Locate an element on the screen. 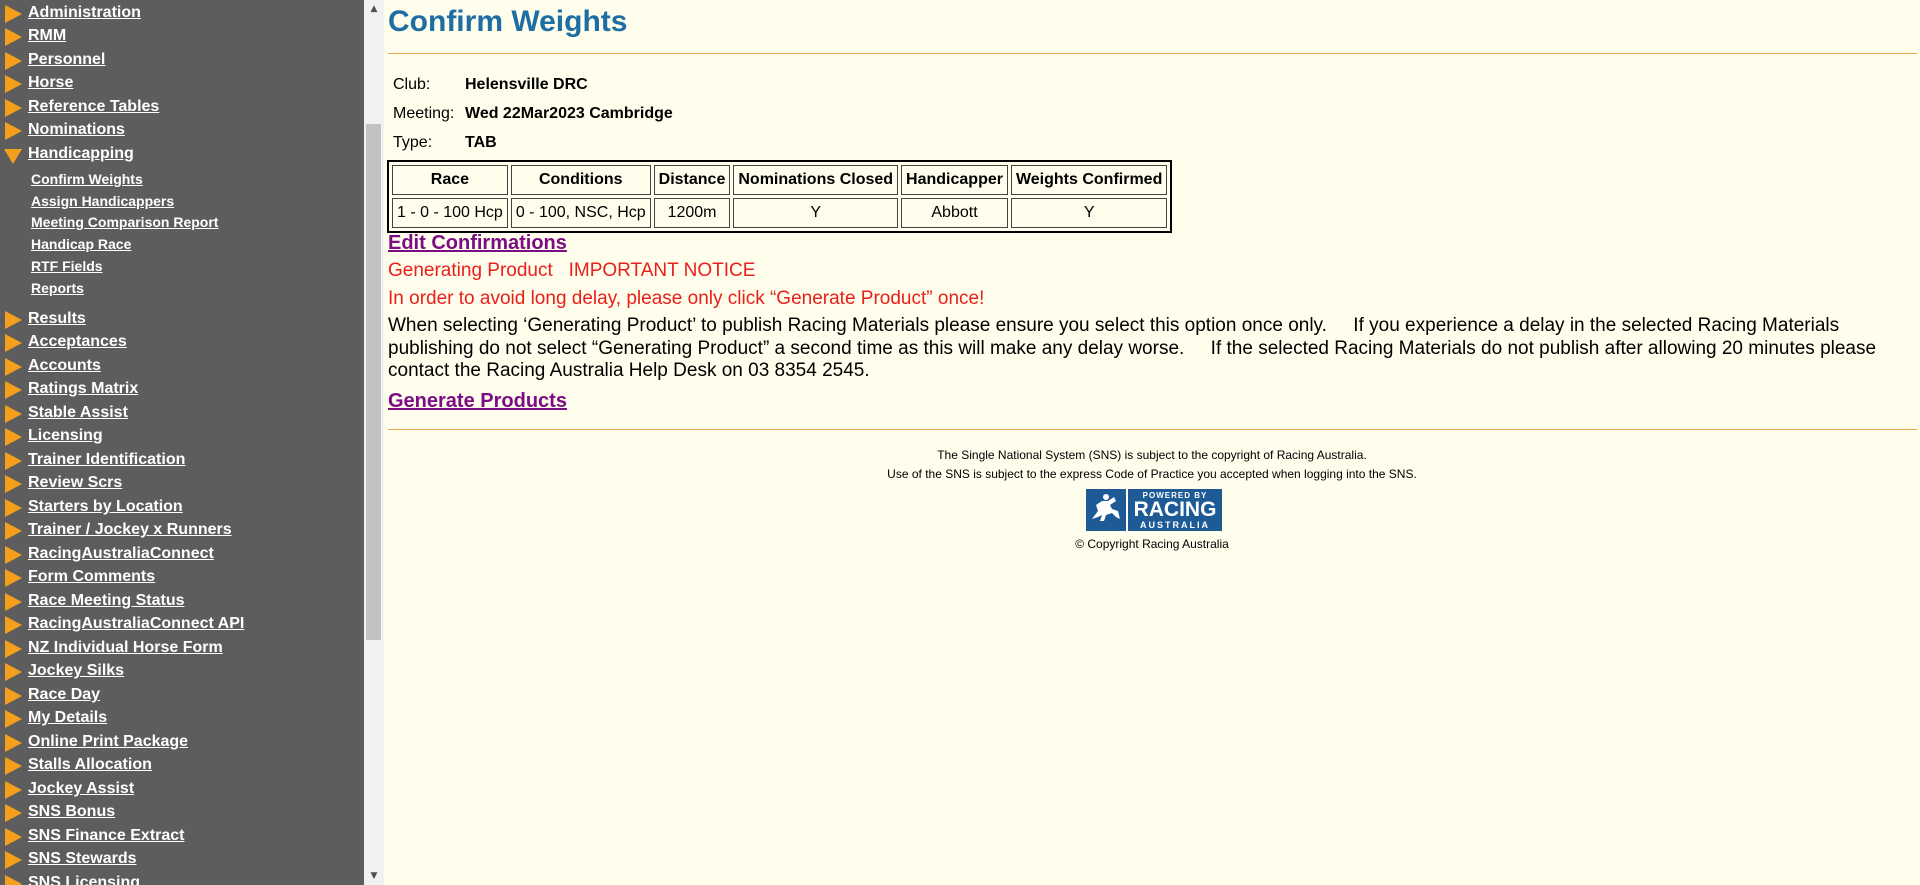 Image resolution: width=1920 pixels, height=885 pixels. generate-products-link: Generate Products is located at coordinates (477, 401).